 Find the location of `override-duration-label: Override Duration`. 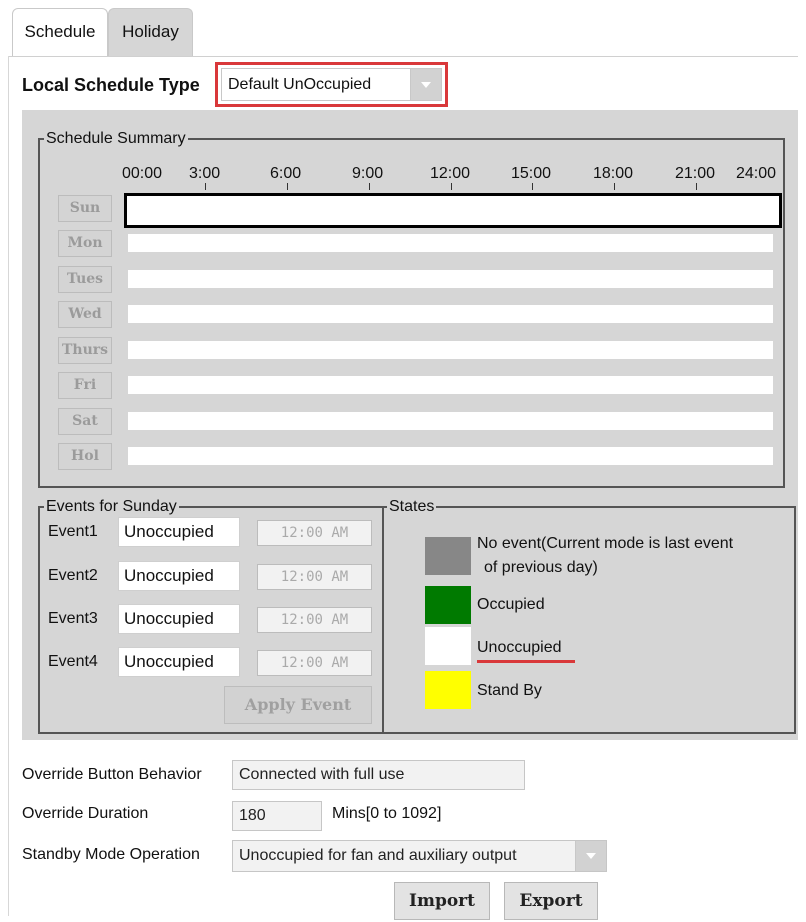

override-duration-label: Override Duration is located at coordinates (85, 813).